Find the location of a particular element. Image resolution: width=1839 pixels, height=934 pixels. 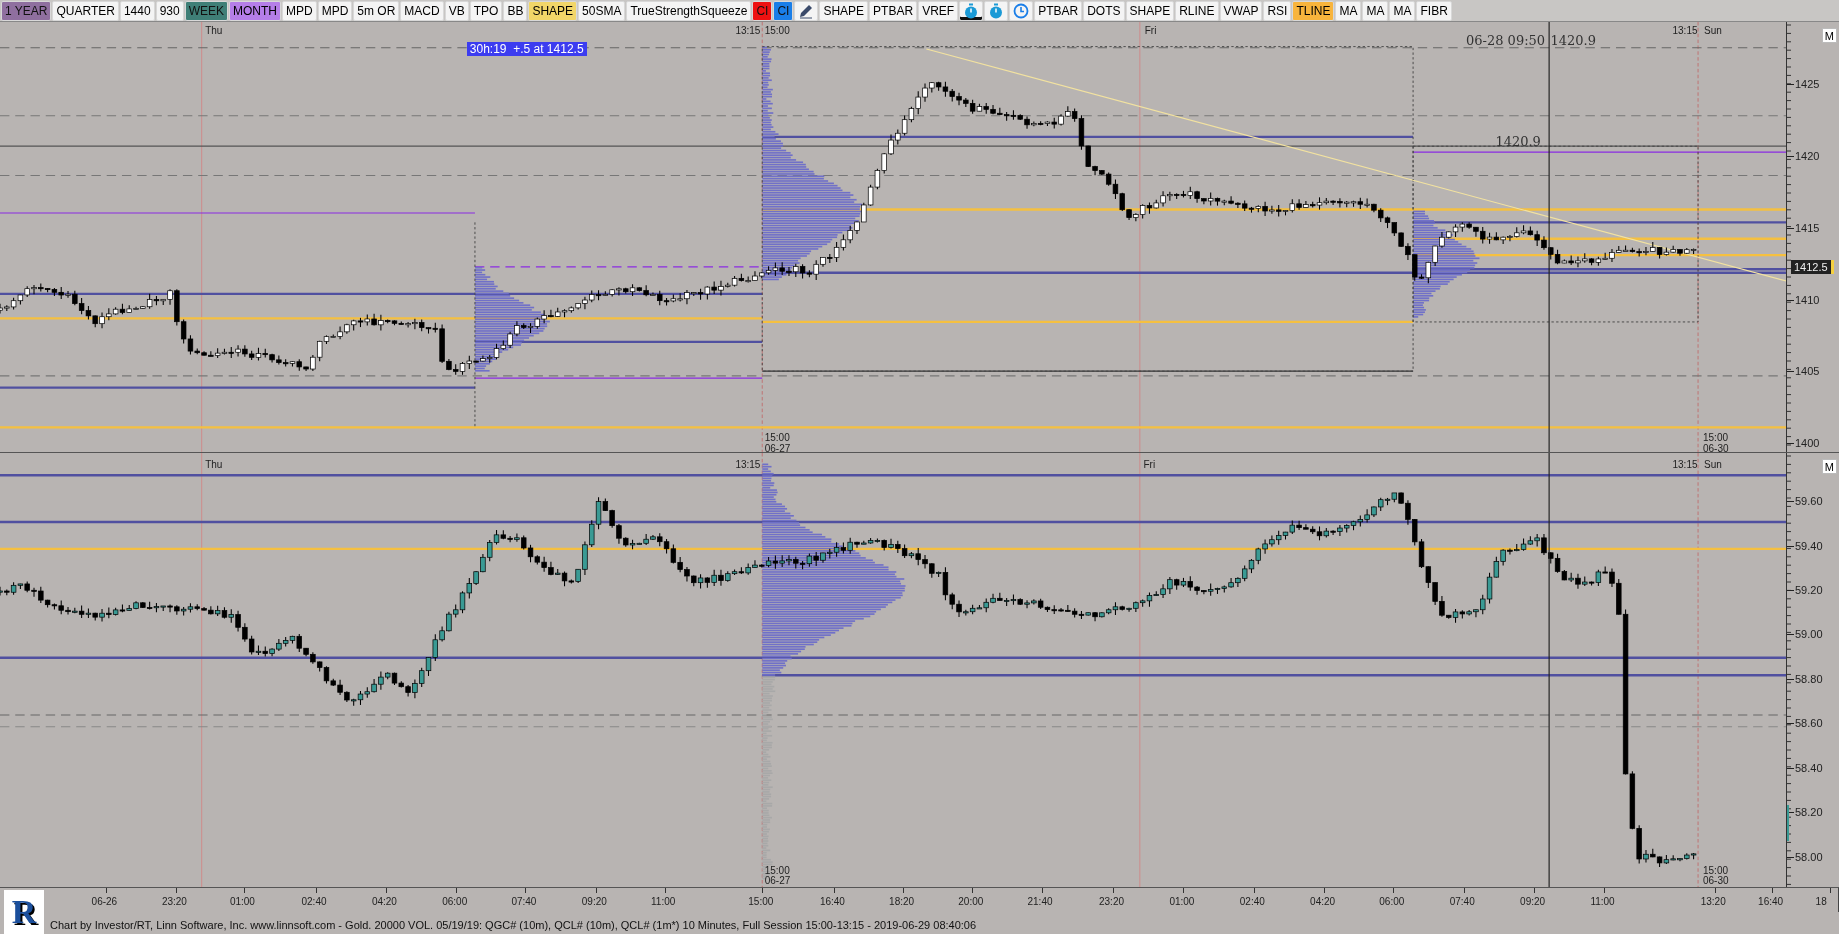

axis-tick-label: 58.80 is located at coordinates (1809, 678).